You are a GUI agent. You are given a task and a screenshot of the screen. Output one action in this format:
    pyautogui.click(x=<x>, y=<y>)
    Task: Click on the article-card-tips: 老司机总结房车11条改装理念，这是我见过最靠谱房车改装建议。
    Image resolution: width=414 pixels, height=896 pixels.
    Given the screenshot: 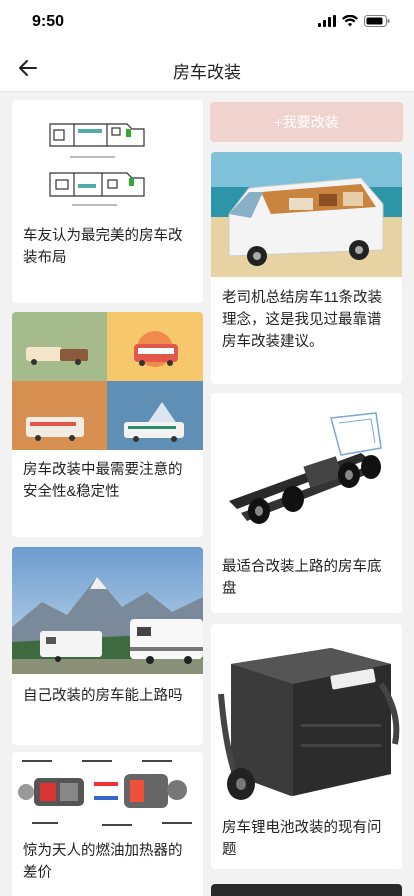 What is the action you would take?
    pyautogui.click(x=306, y=268)
    